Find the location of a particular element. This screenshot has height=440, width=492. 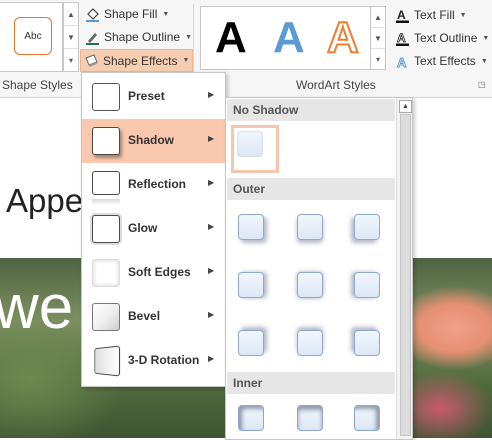

text-effects-button: A Text Effects ▼ is located at coordinates (441, 61).